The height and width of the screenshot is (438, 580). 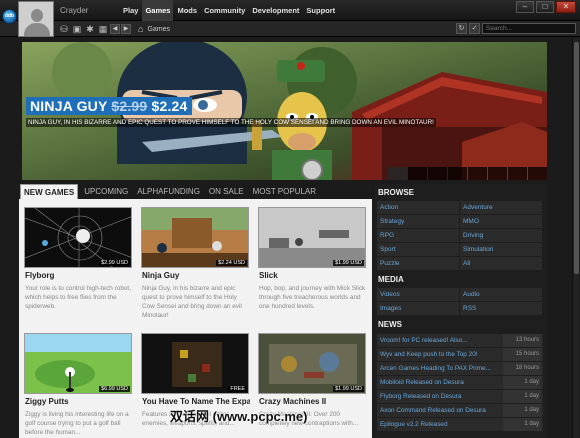 What do you see at coordinates (529, 28) in the screenshot?
I see `search-input` at bounding box center [529, 28].